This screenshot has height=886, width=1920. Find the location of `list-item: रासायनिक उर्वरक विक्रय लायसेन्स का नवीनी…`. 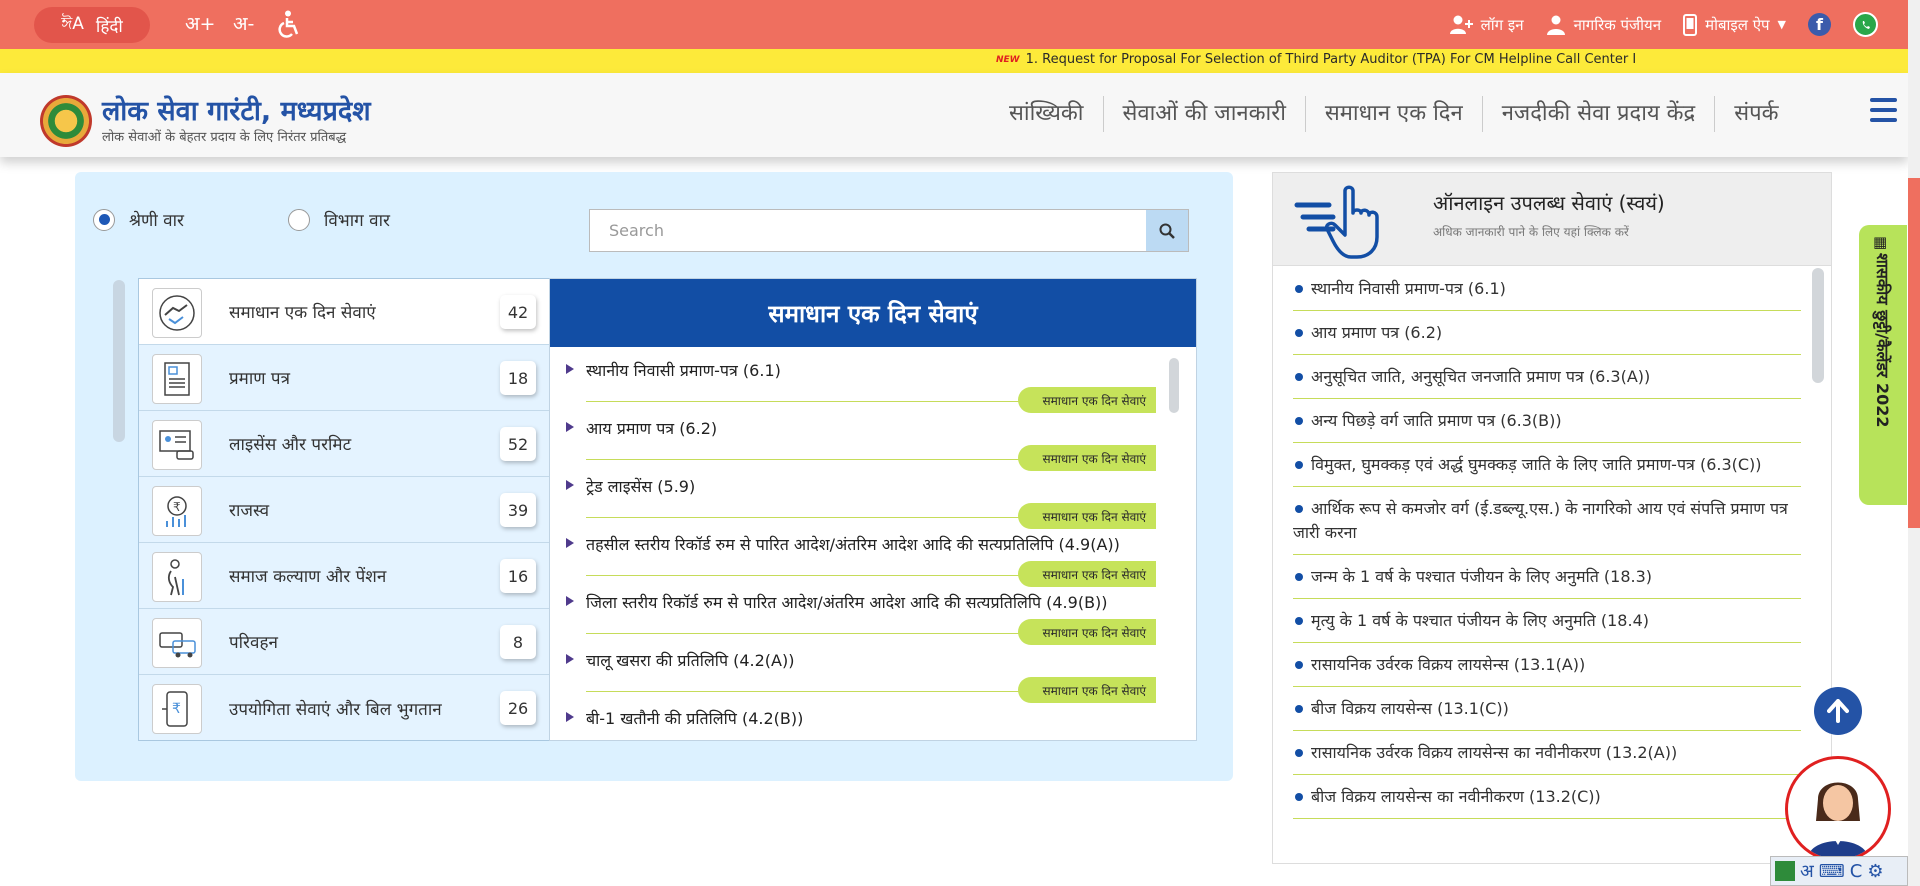

list-item: रासायनिक उर्वरक विक्रय लायसेन्स का नवीनी… is located at coordinates (1547, 753).